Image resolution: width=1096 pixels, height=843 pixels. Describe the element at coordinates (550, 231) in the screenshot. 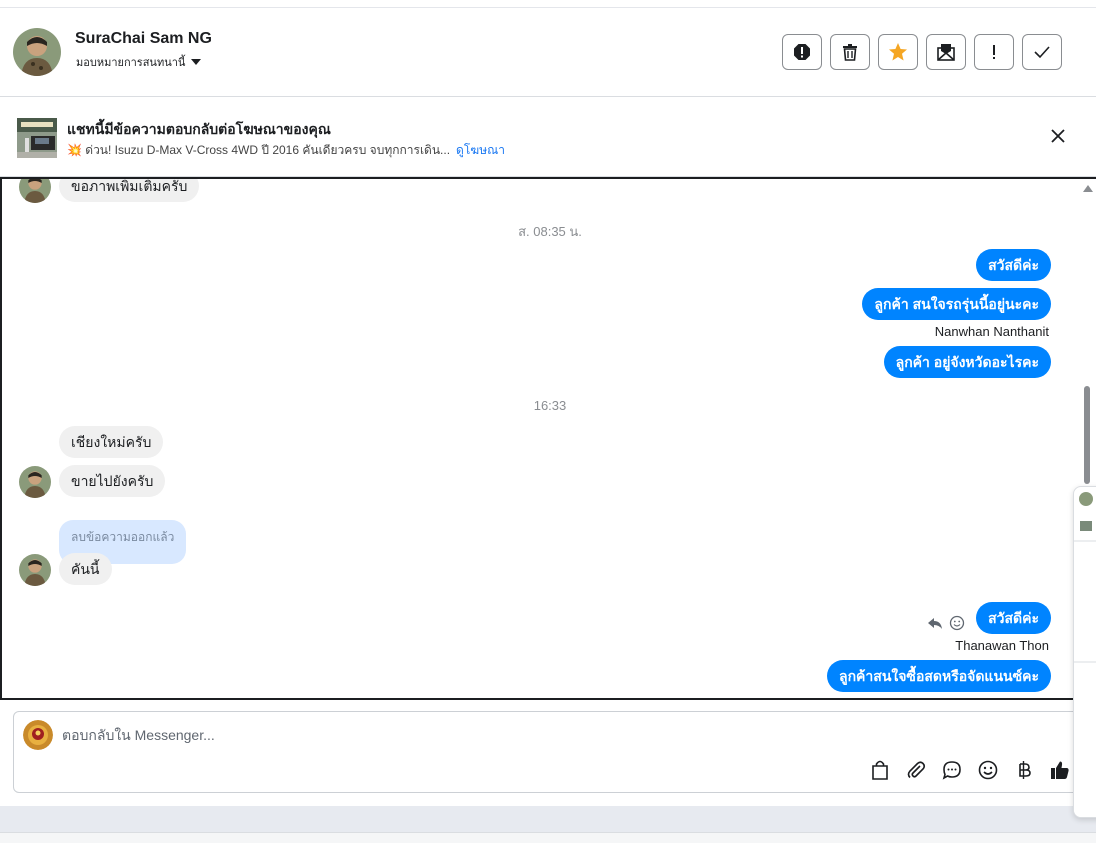

I see `timestamp: ส. 08:35 น.` at that location.